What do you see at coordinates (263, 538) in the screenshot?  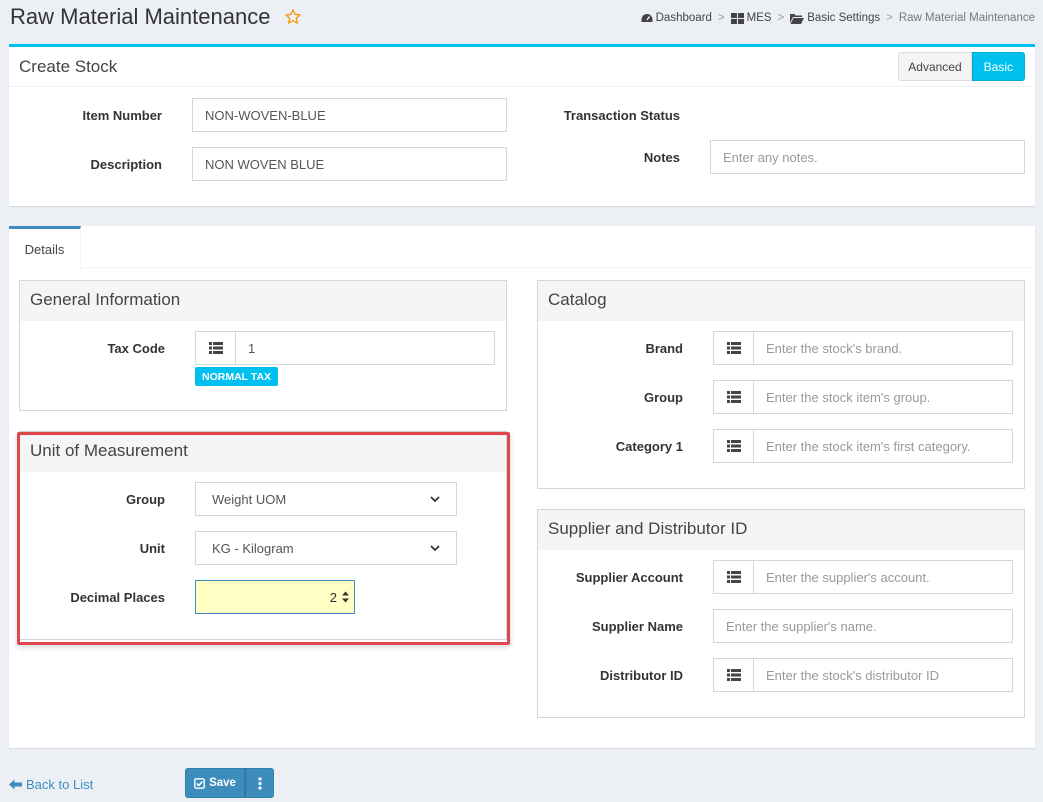 I see `highlight-box` at bounding box center [263, 538].